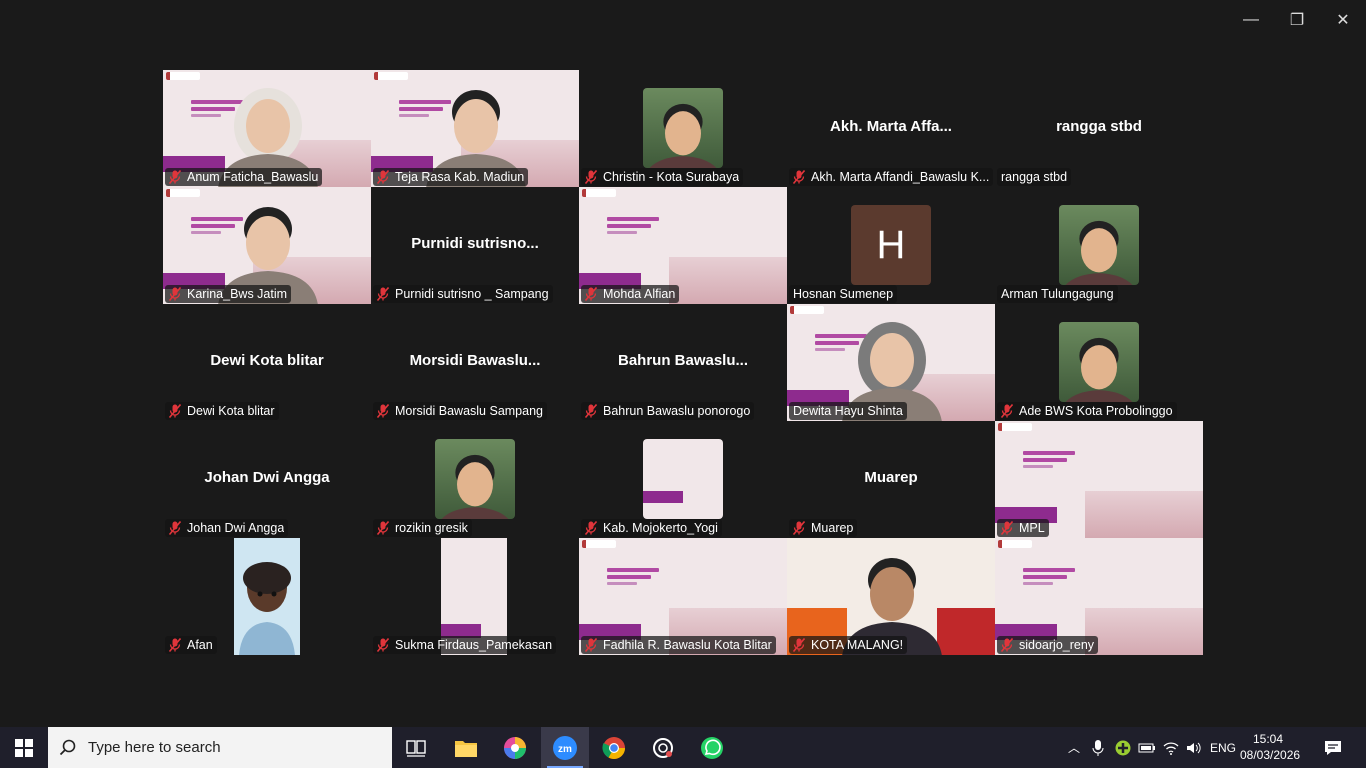 The image size is (1366, 768). What do you see at coordinates (460, 177) in the screenshot?
I see `participant-name: Teja Rasa Kab. Madiun` at bounding box center [460, 177].